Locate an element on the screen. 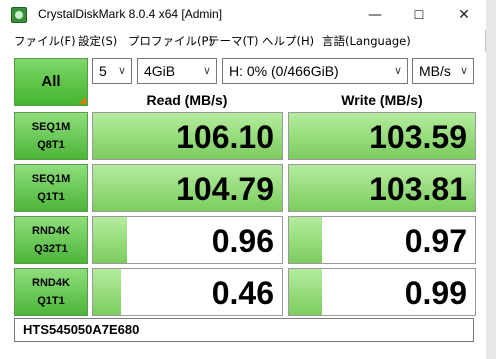  write-result-cell: 103.59 is located at coordinates (382, 136).